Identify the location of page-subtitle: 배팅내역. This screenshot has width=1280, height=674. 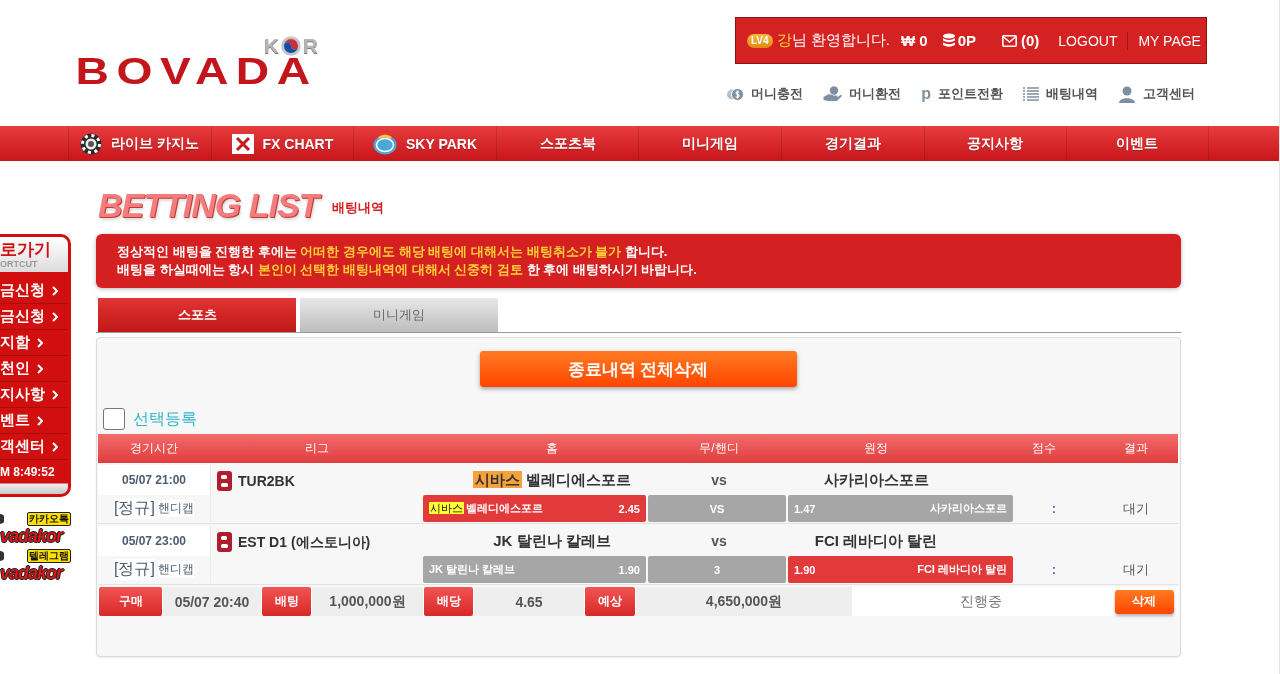
(358, 208).